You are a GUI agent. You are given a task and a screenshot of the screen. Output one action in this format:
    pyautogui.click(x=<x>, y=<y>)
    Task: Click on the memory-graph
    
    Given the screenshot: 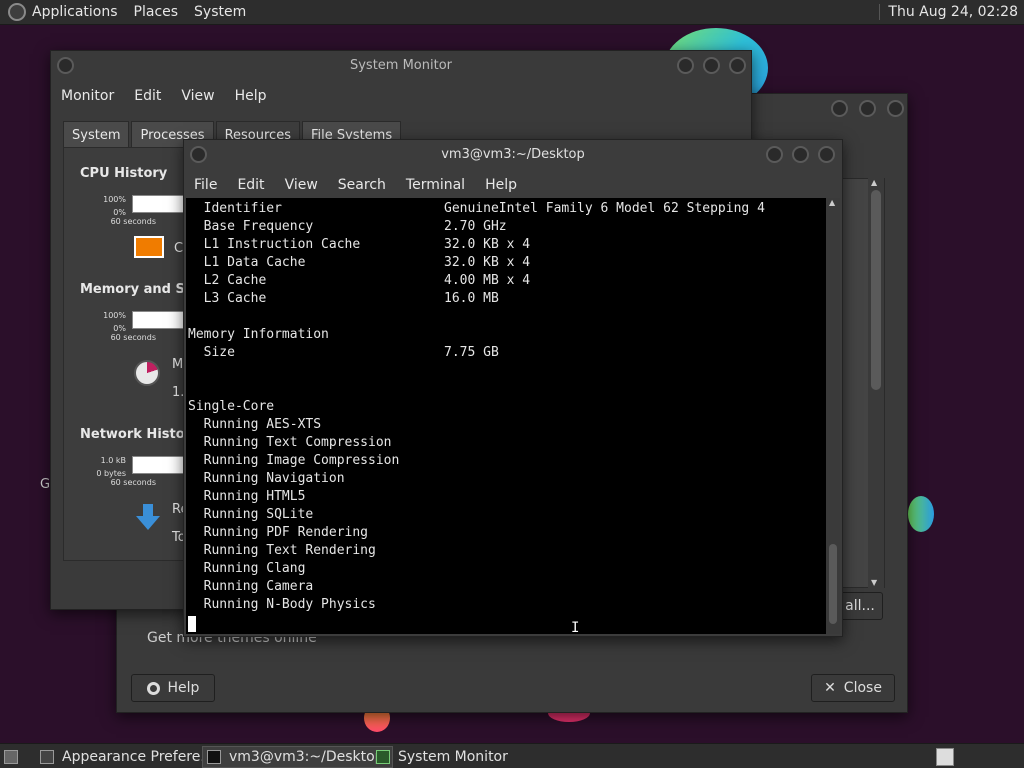 What is the action you would take?
    pyautogui.click(x=158, y=320)
    